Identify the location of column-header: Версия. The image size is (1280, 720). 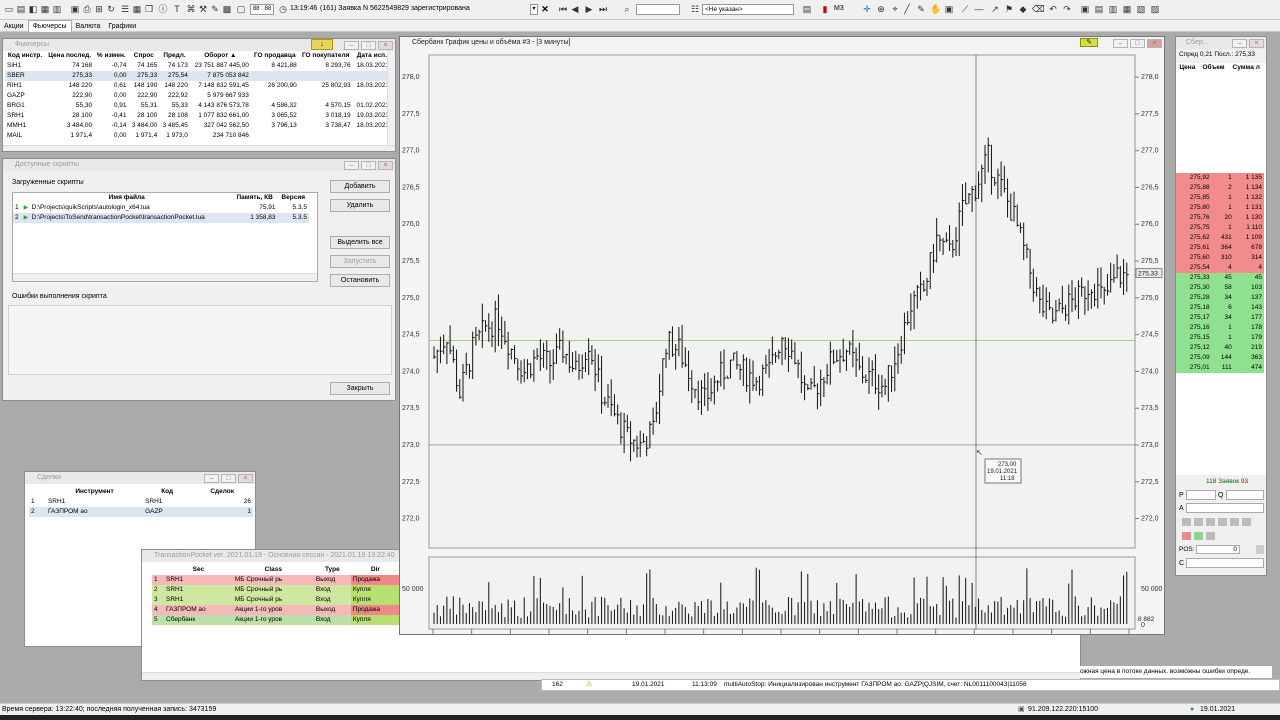
(293, 198).